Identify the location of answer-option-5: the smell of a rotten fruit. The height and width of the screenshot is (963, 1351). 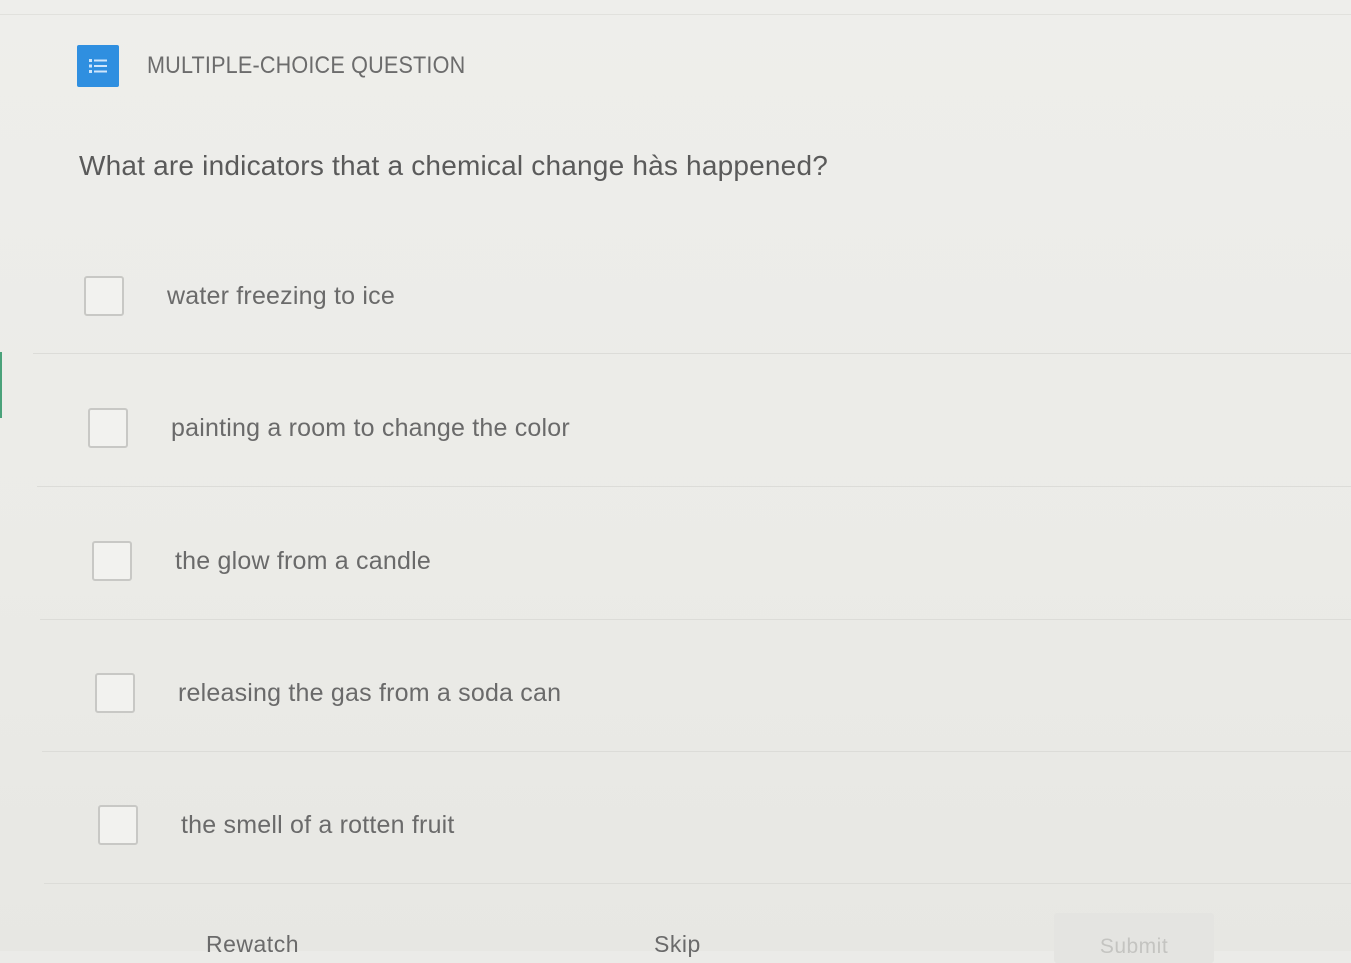
(675, 825).